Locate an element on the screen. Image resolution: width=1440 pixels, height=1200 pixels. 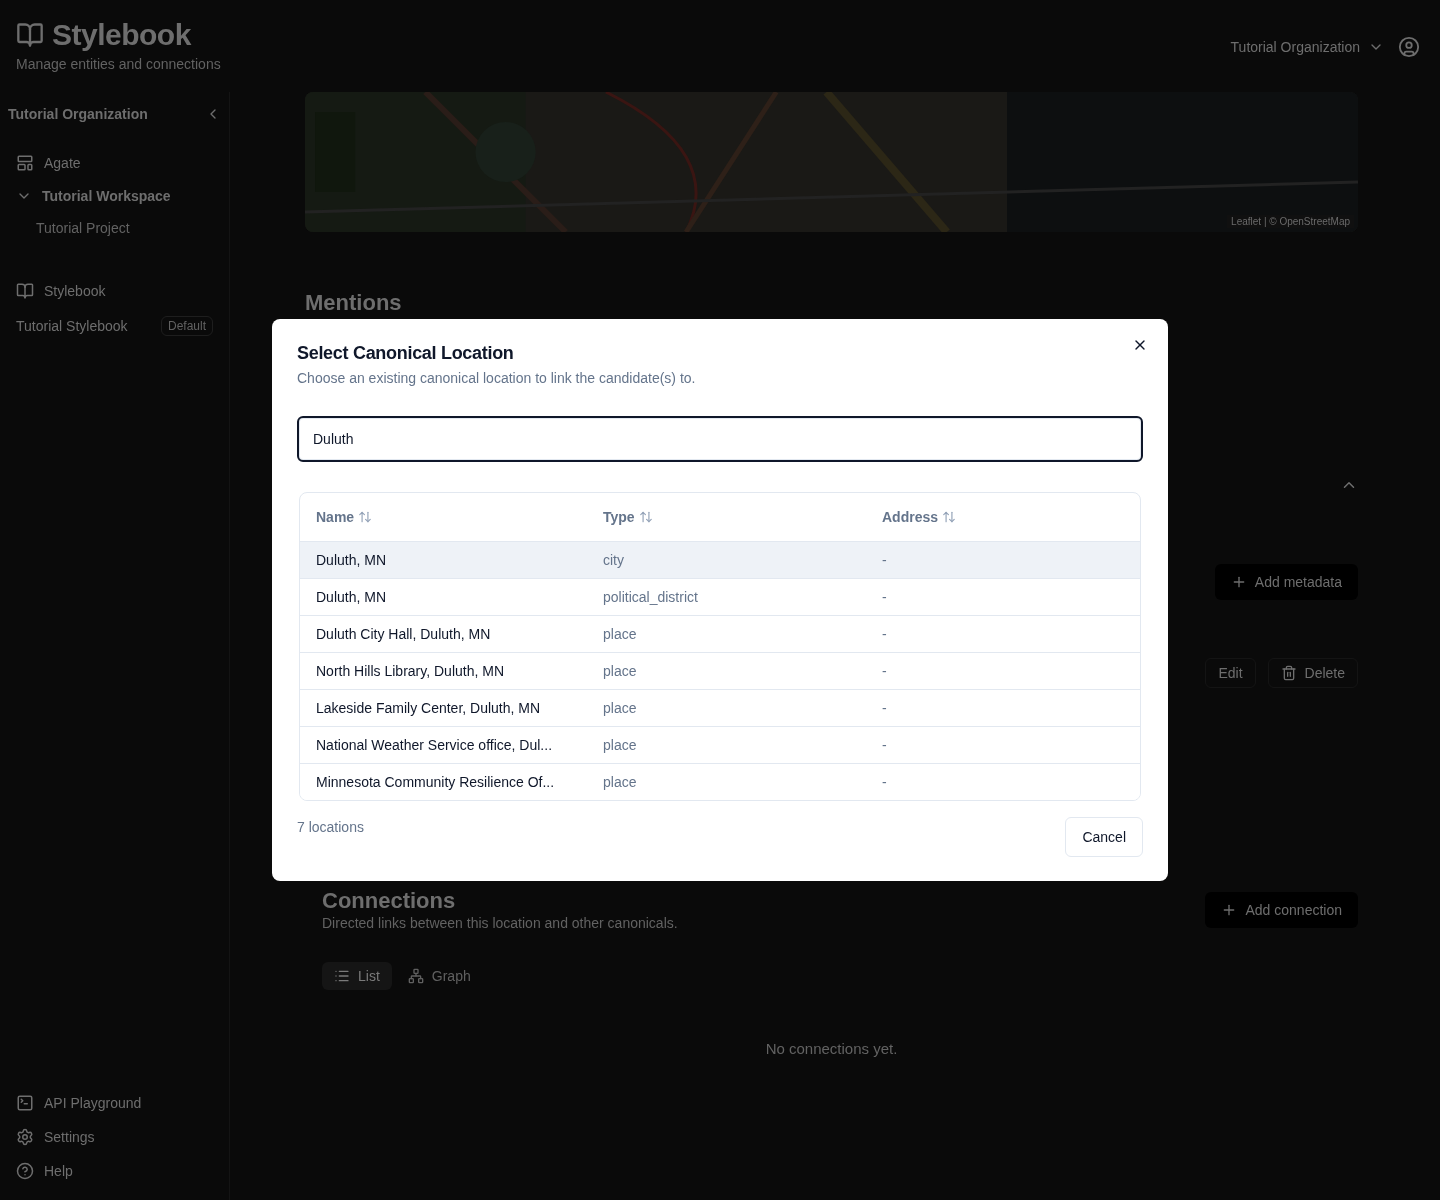
table-cell-text: Lakeside Family Center, Duluth, MN is located at coordinates (428, 708).